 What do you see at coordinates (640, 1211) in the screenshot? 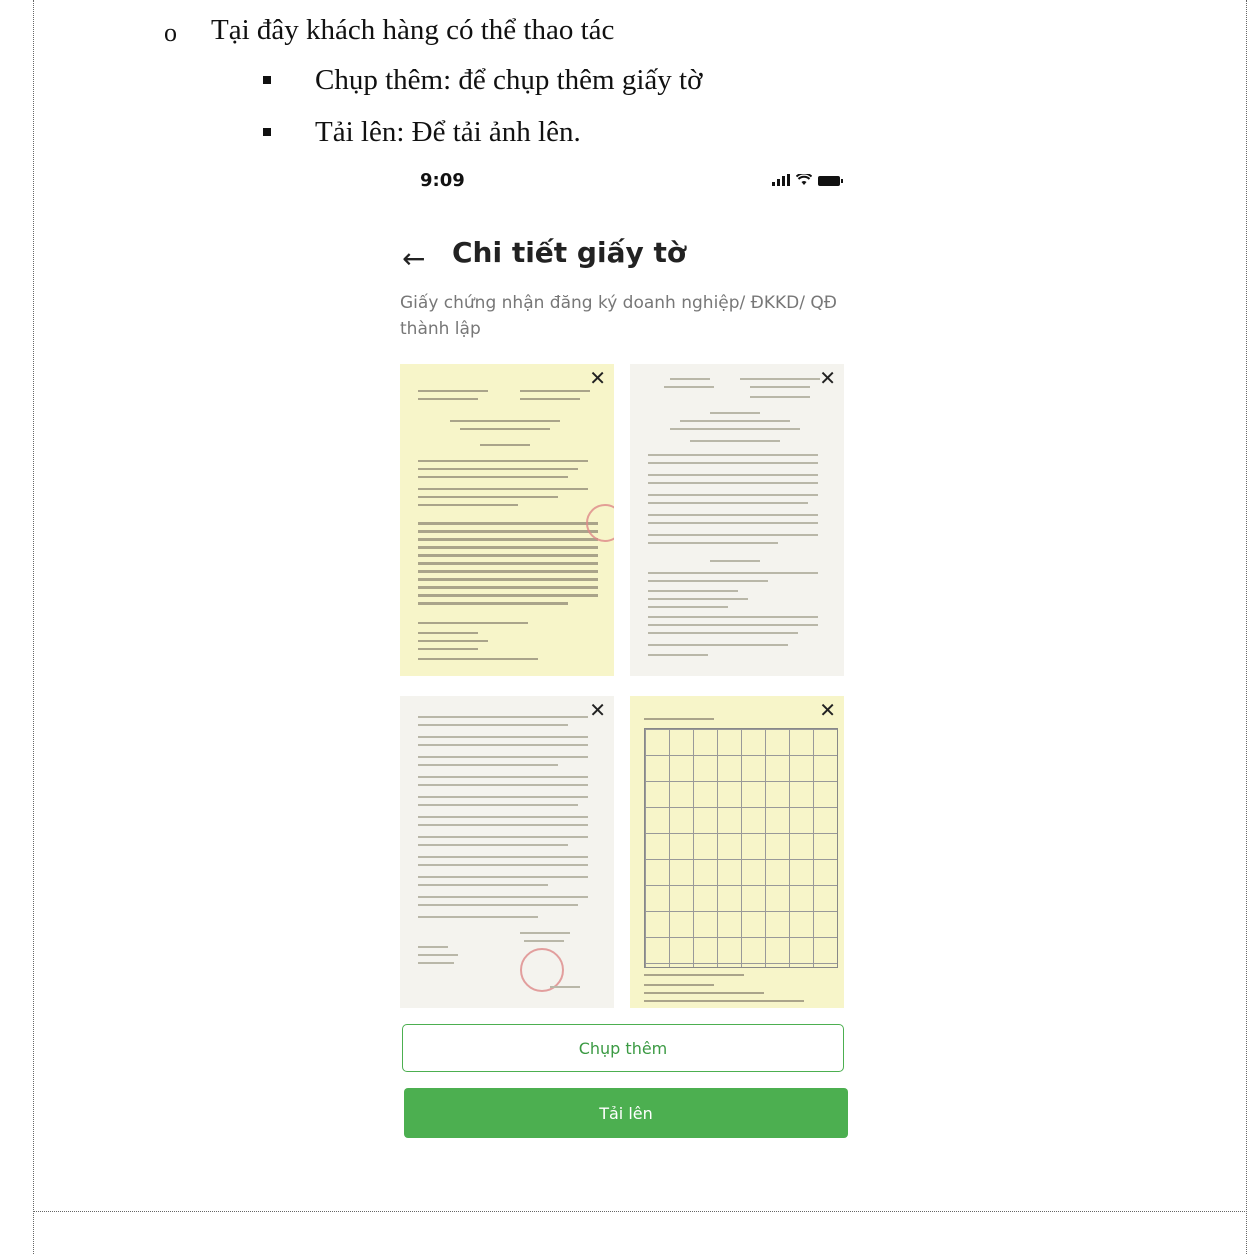
I see `frame-bottom-border` at bounding box center [640, 1211].